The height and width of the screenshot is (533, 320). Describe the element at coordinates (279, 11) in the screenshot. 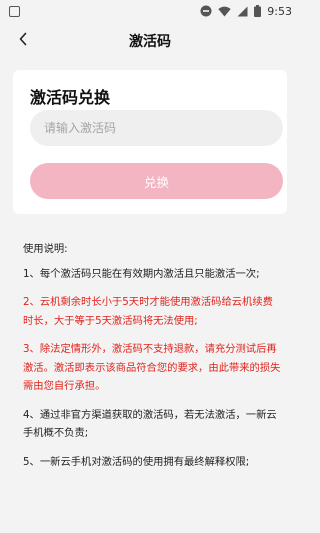

I see `status-time: 9:53` at that location.